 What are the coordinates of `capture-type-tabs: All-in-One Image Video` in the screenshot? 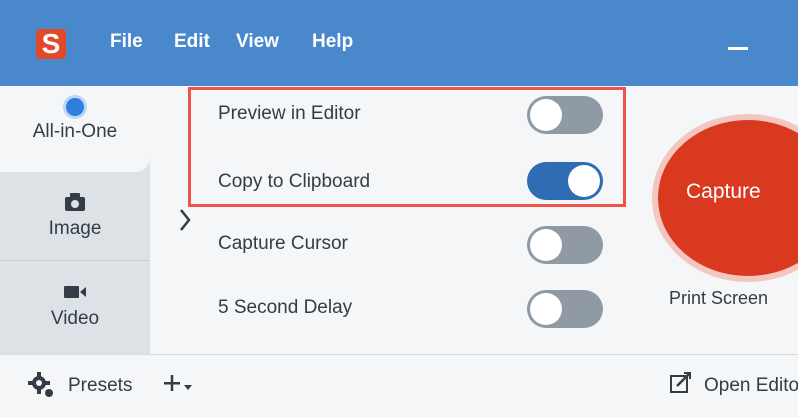 It's located at (75, 220).